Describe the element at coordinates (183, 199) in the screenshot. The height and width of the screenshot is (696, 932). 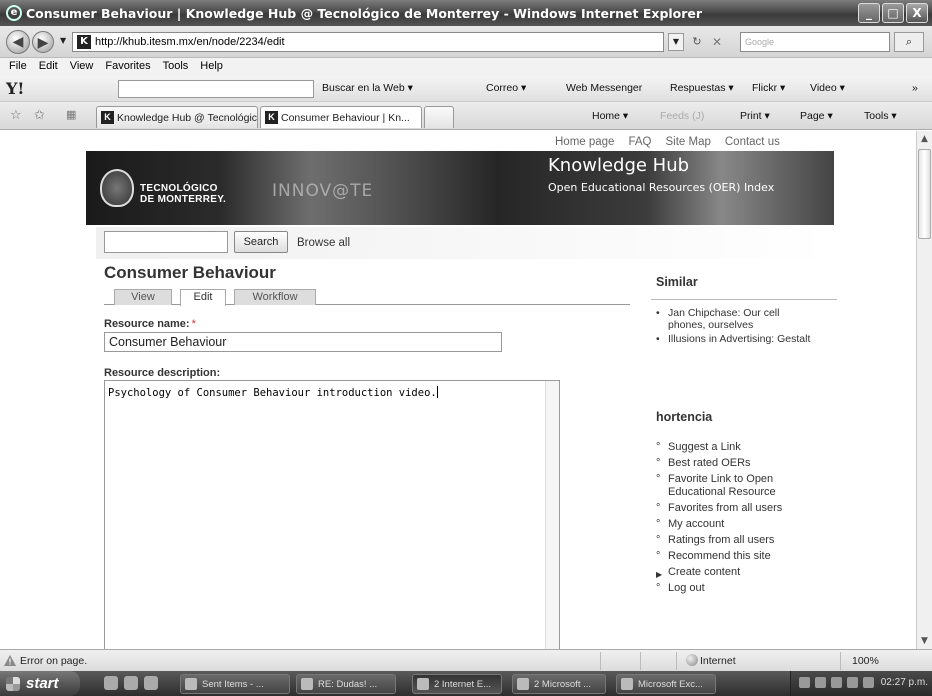
I see `brand-line-2: DE MONTERREY.` at that location.